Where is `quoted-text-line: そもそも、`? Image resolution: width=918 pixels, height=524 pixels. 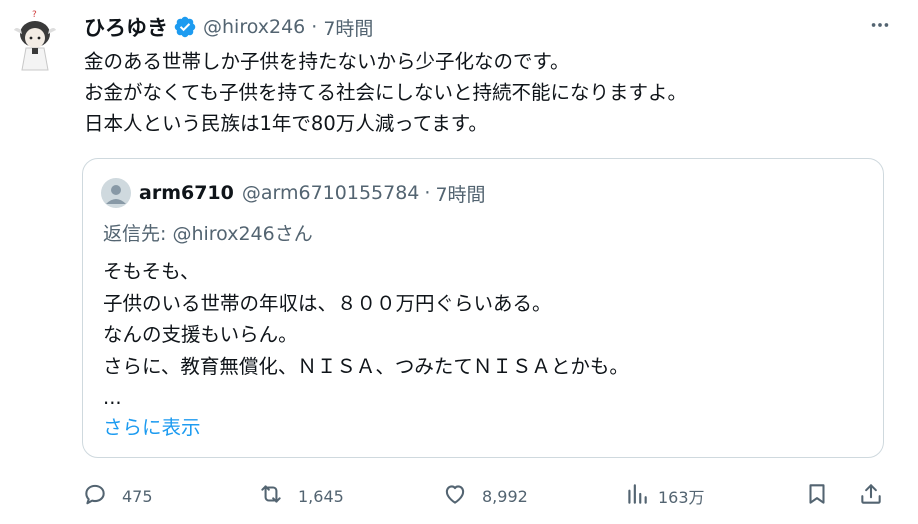
quoted-text-line: そもそも、 is located at coordinates (151, 271).